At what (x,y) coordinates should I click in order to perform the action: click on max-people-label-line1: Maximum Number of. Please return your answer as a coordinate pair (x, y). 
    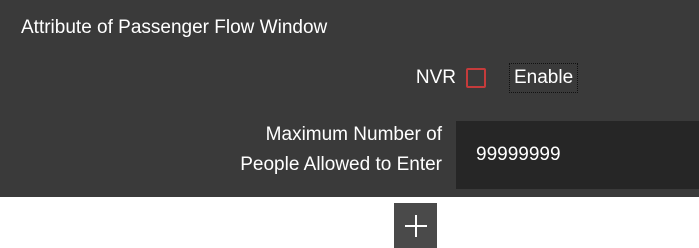
    Looking at the image, I should click on (353, 134).